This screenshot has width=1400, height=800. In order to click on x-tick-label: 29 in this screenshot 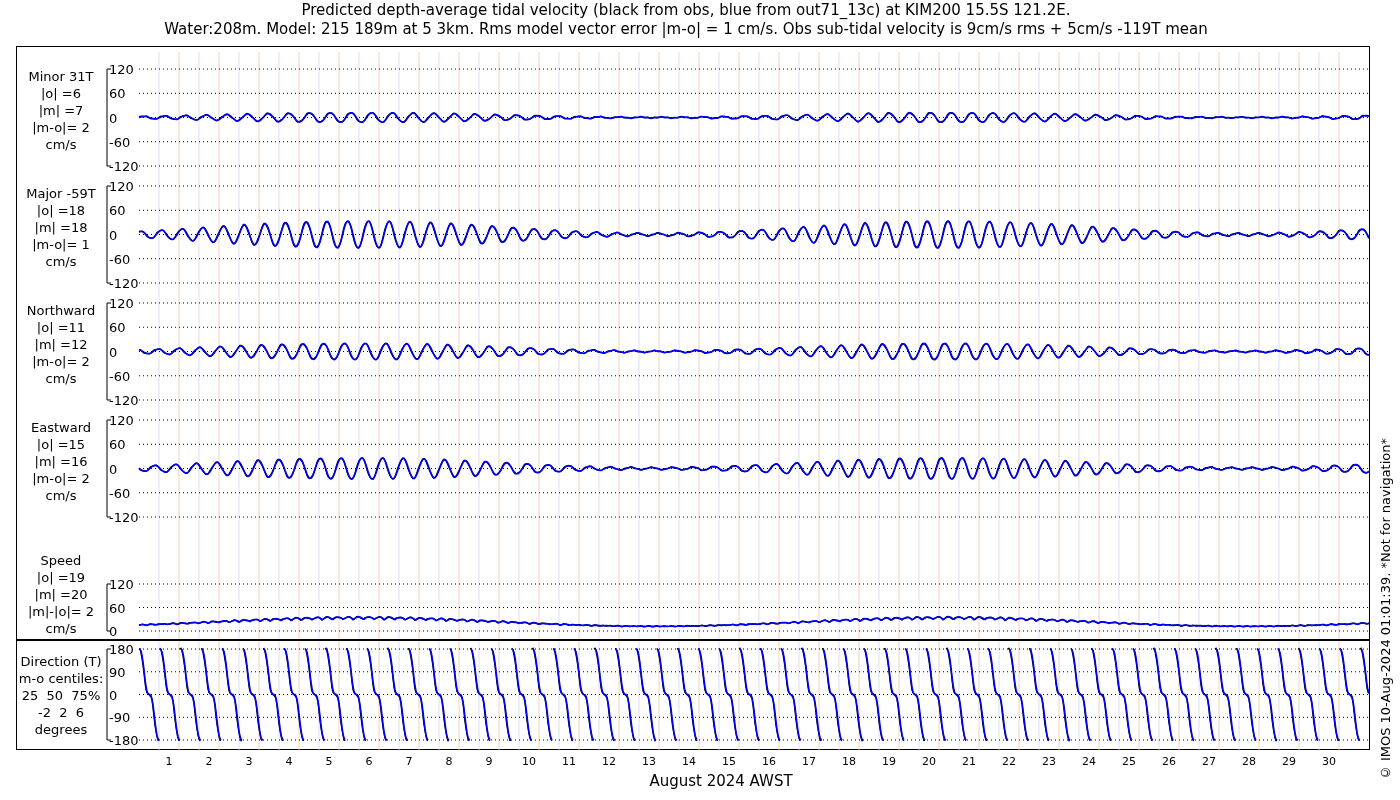, I will do `click(1289, 761)`.